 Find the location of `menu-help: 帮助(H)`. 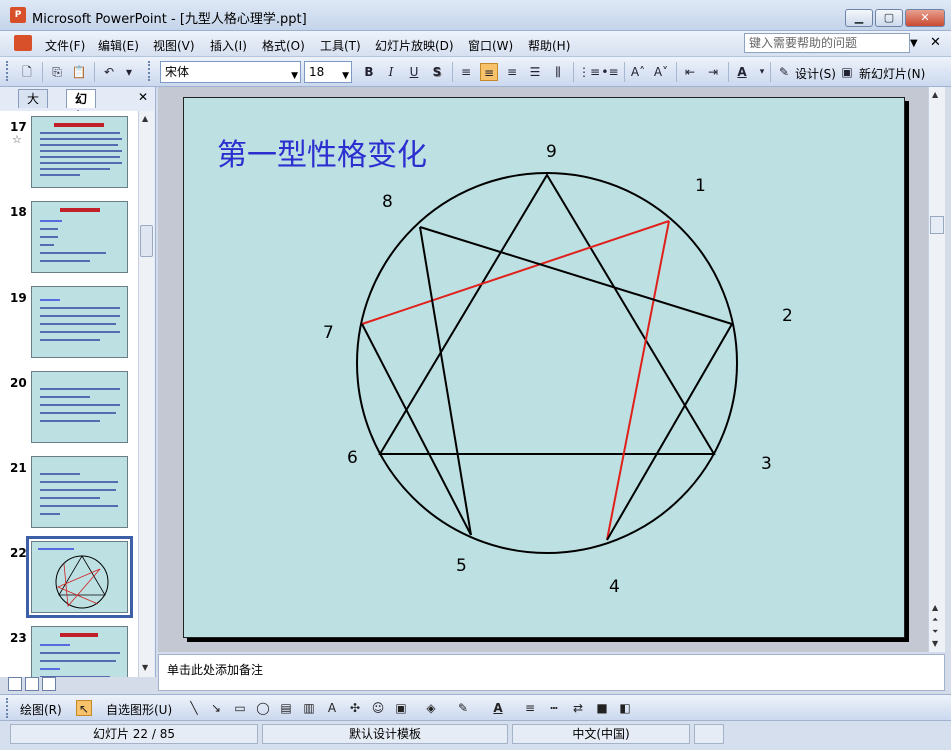

menu-help: 帮助(H) is located at coordinates (549, 45).